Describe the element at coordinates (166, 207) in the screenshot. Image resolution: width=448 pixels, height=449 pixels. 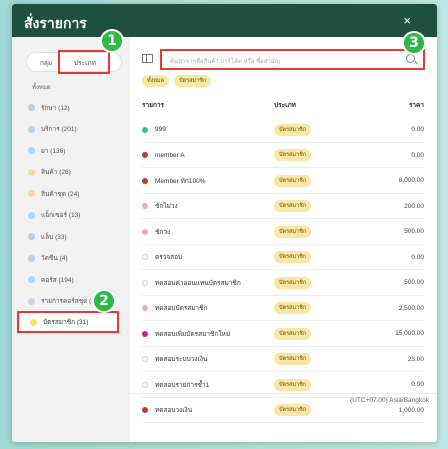
I see `item-name: ชักไม่วง` at that location.